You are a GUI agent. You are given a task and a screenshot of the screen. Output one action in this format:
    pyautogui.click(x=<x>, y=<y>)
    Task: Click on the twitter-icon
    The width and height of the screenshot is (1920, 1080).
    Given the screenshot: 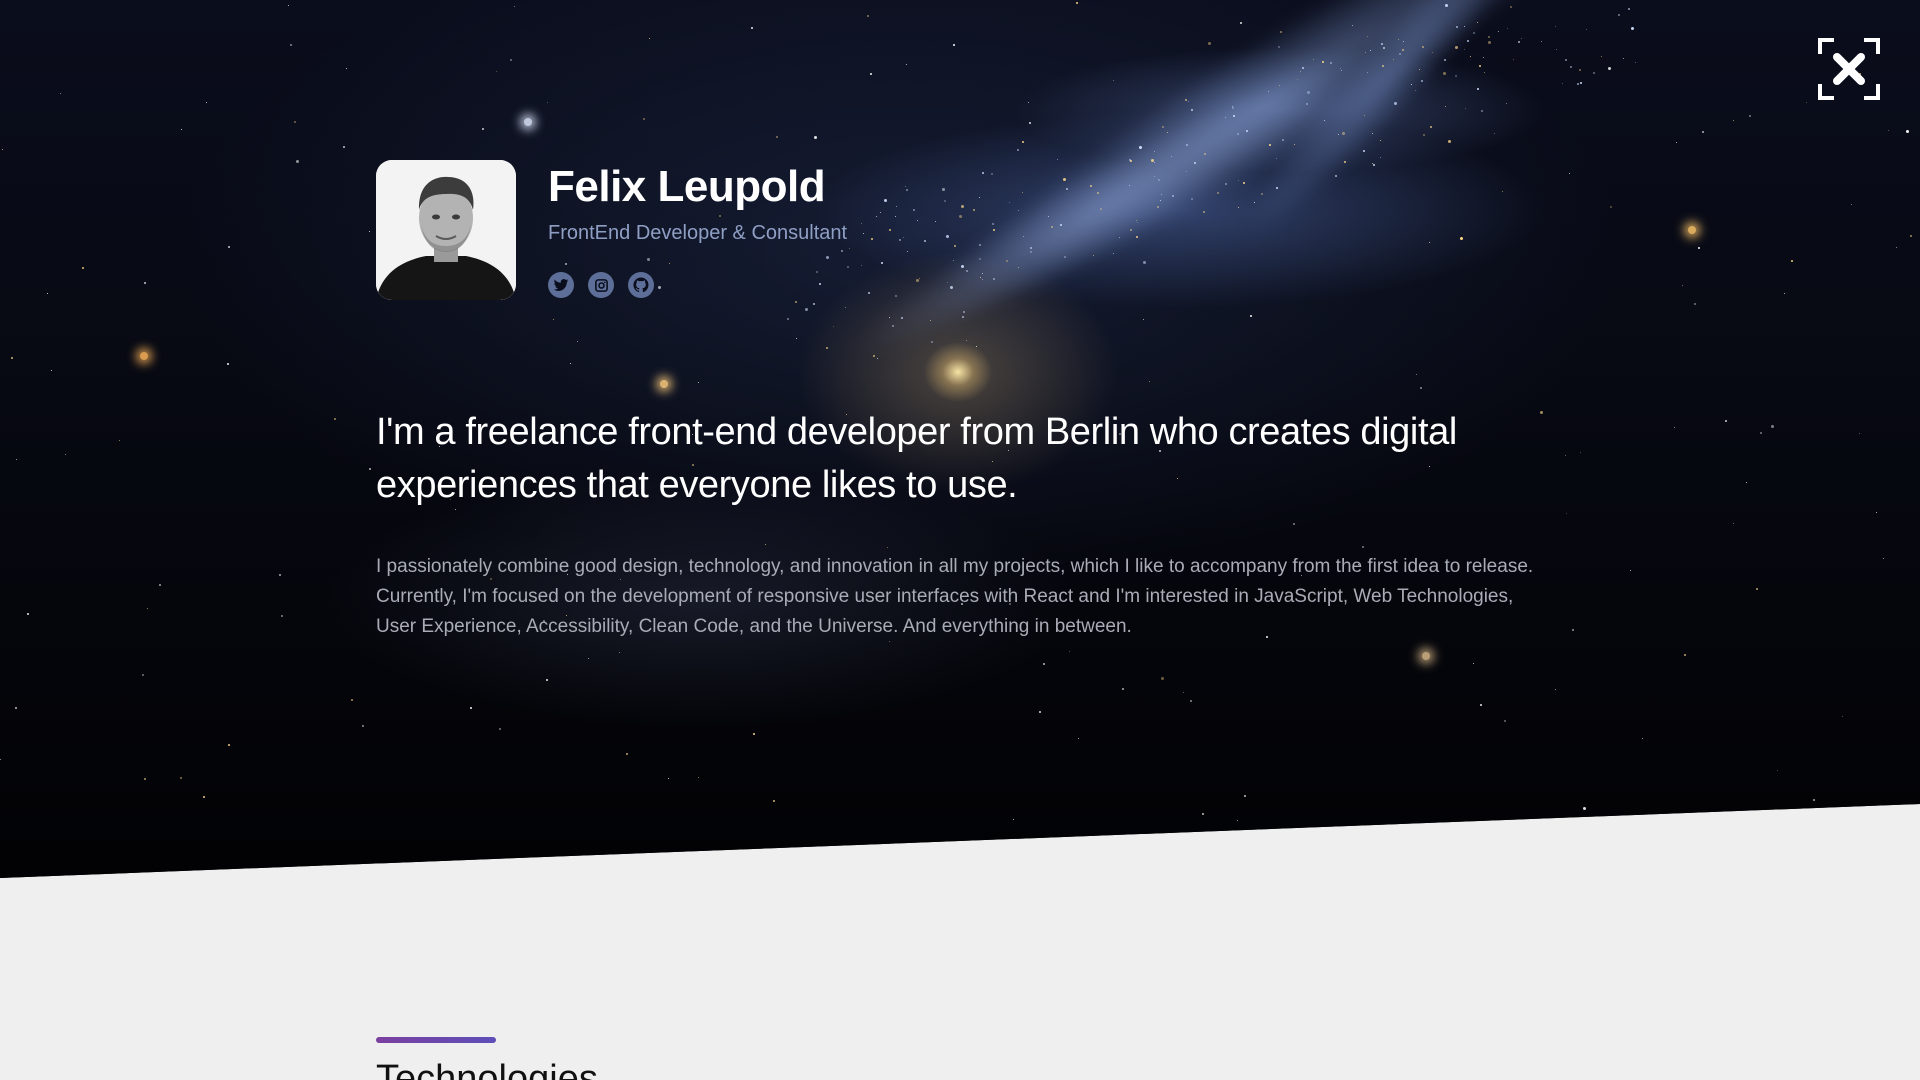 What is the action you would take?
    pyautogui.click(x=561, y=285)
    